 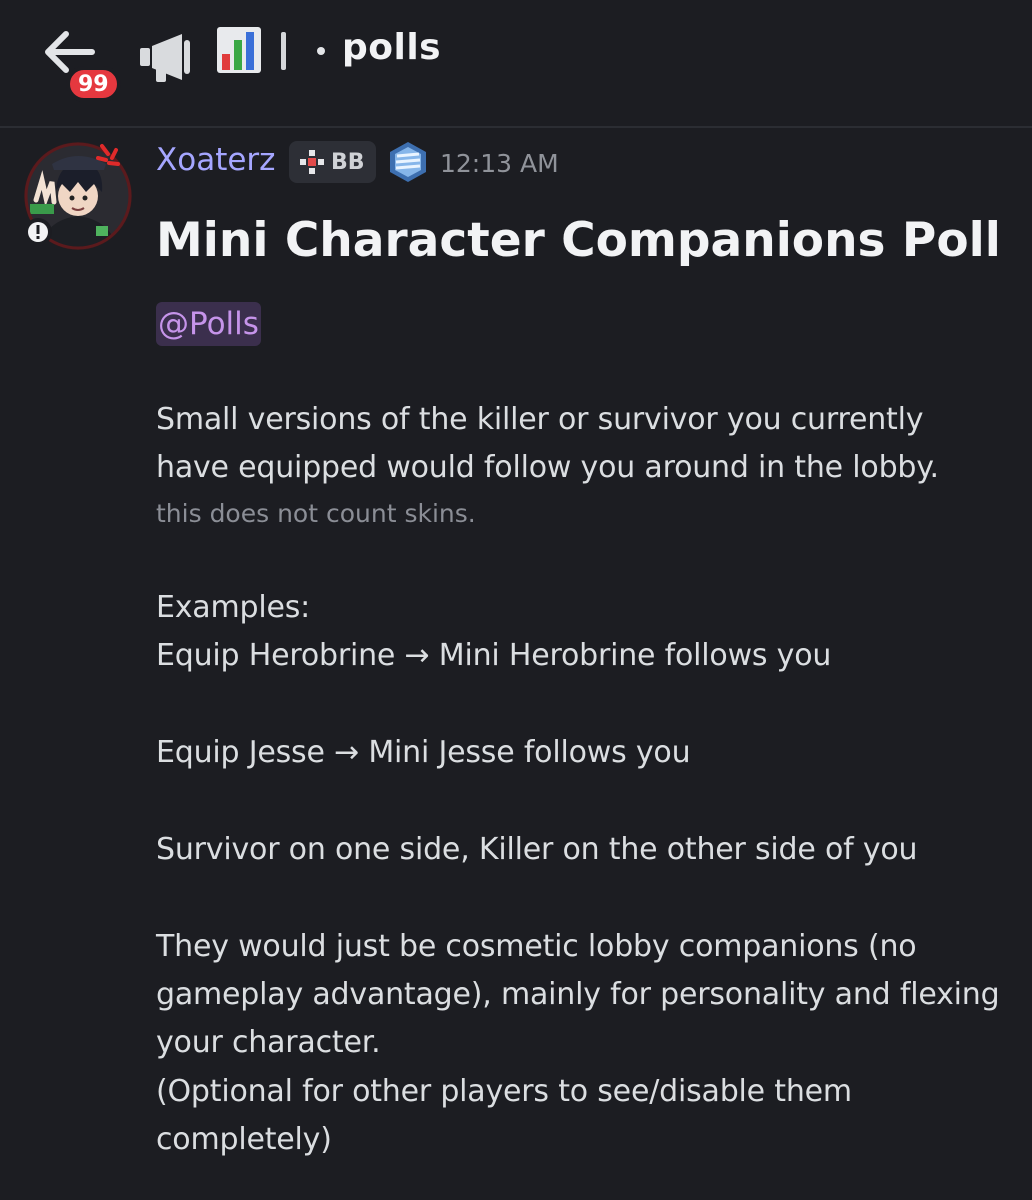 I want to click on message-line: Examples:, so click(x=233, y=607).